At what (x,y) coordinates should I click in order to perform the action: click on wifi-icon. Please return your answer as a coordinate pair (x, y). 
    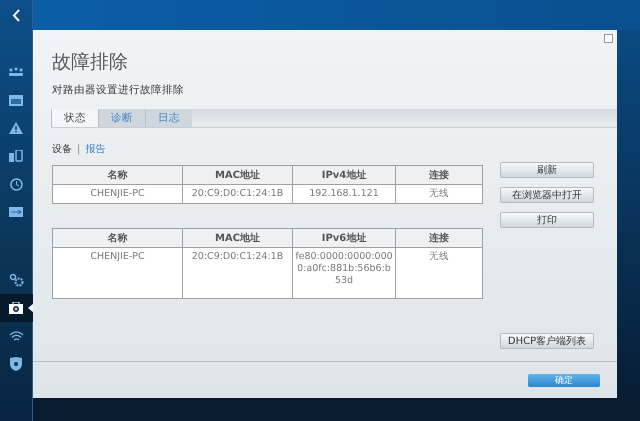
    Looking at the image, I should click on (16, 336).